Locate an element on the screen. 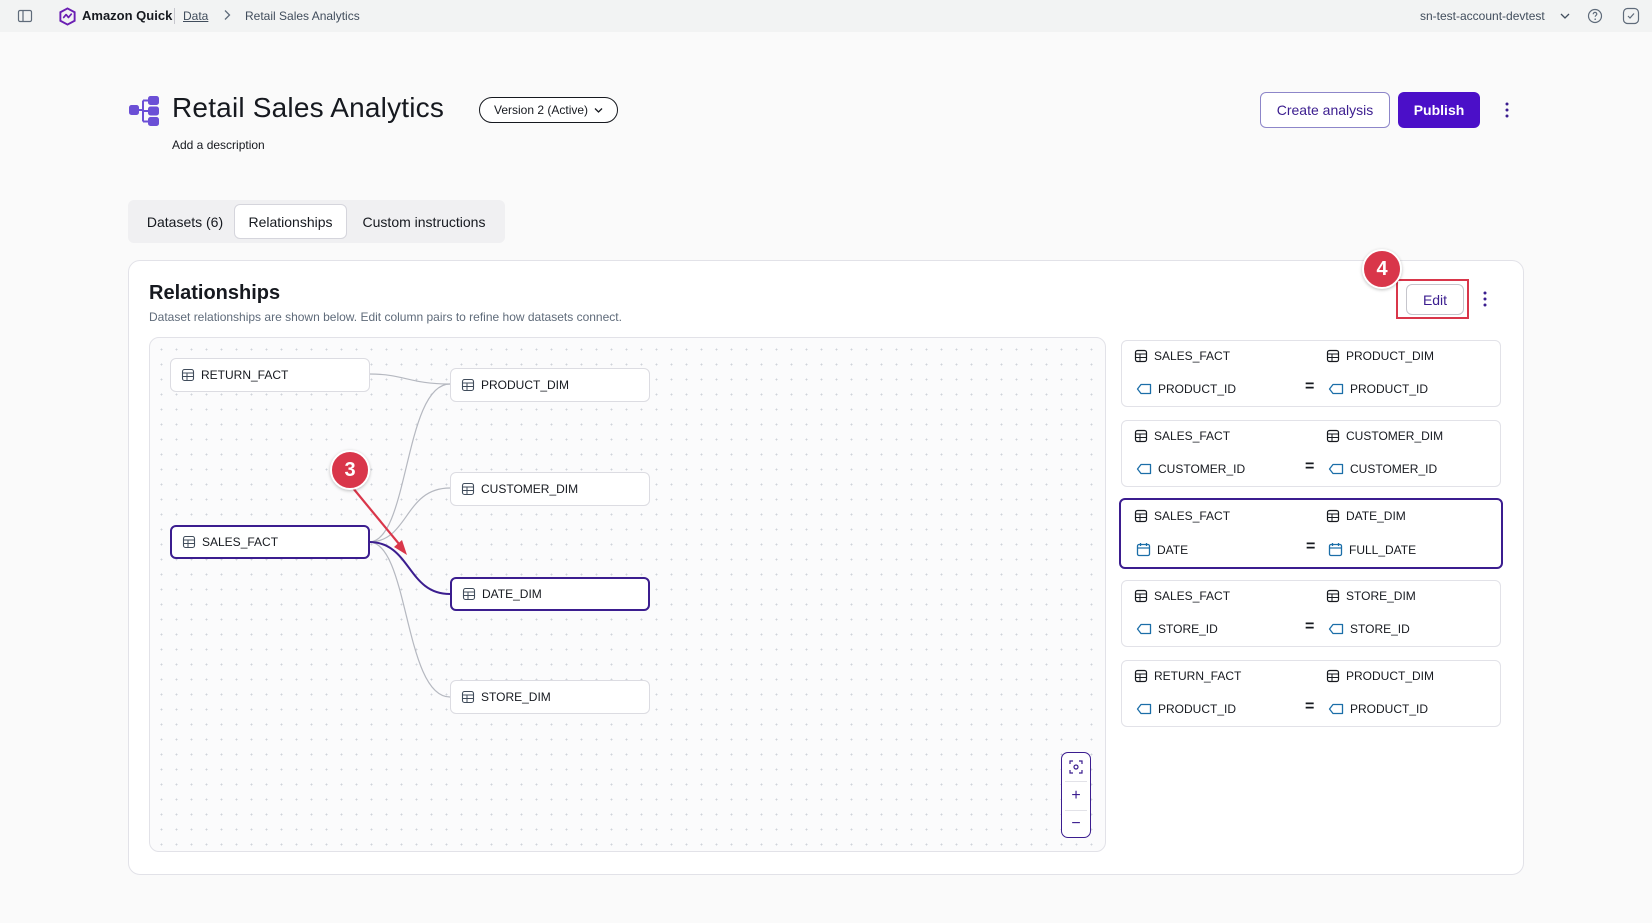  zoom-out-button: − is located at coordinates (1076, 824).